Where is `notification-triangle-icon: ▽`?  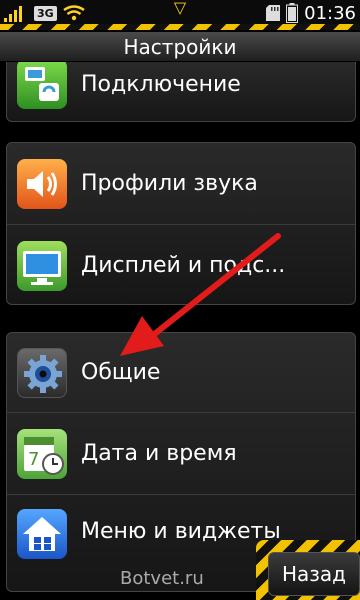
notification-triangle-icon: ▽ is located at coordinates (180, 8).